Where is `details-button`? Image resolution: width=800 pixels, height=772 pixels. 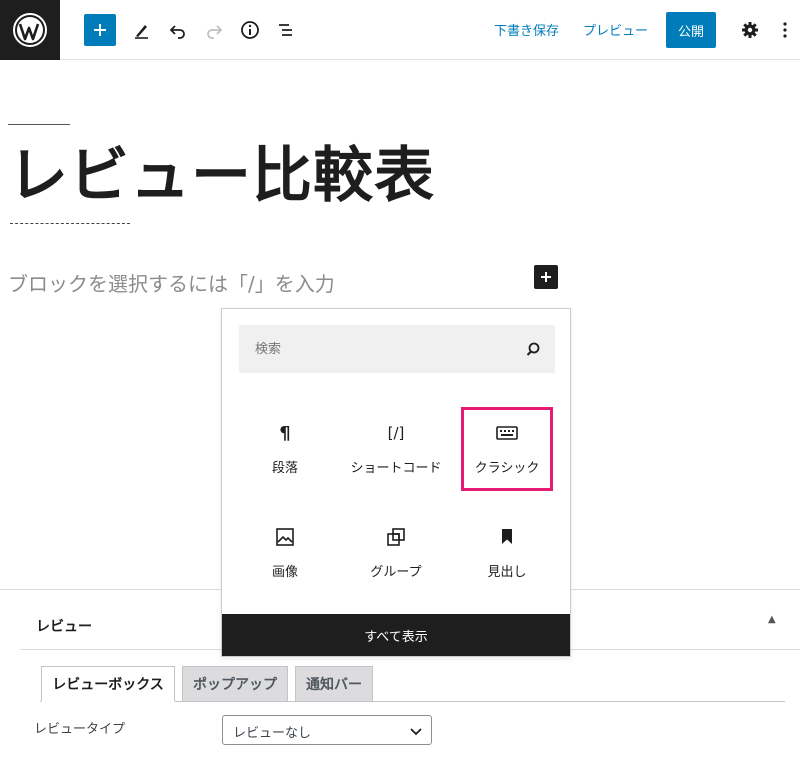
details-button is located at coordinates (250, 30).